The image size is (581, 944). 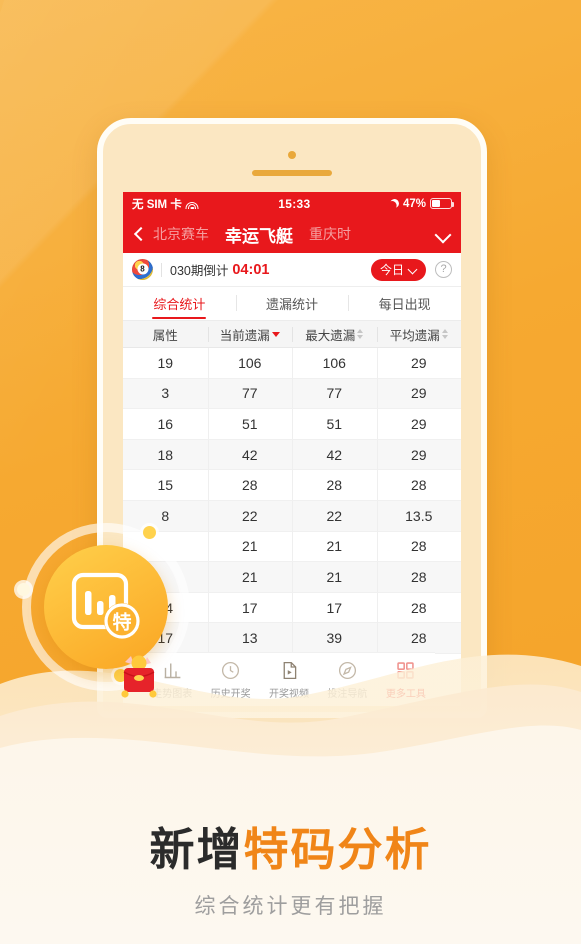 I want to click on nav-item-xingyunfeiting: 幸运飞艇, so click(x=259, y=234).